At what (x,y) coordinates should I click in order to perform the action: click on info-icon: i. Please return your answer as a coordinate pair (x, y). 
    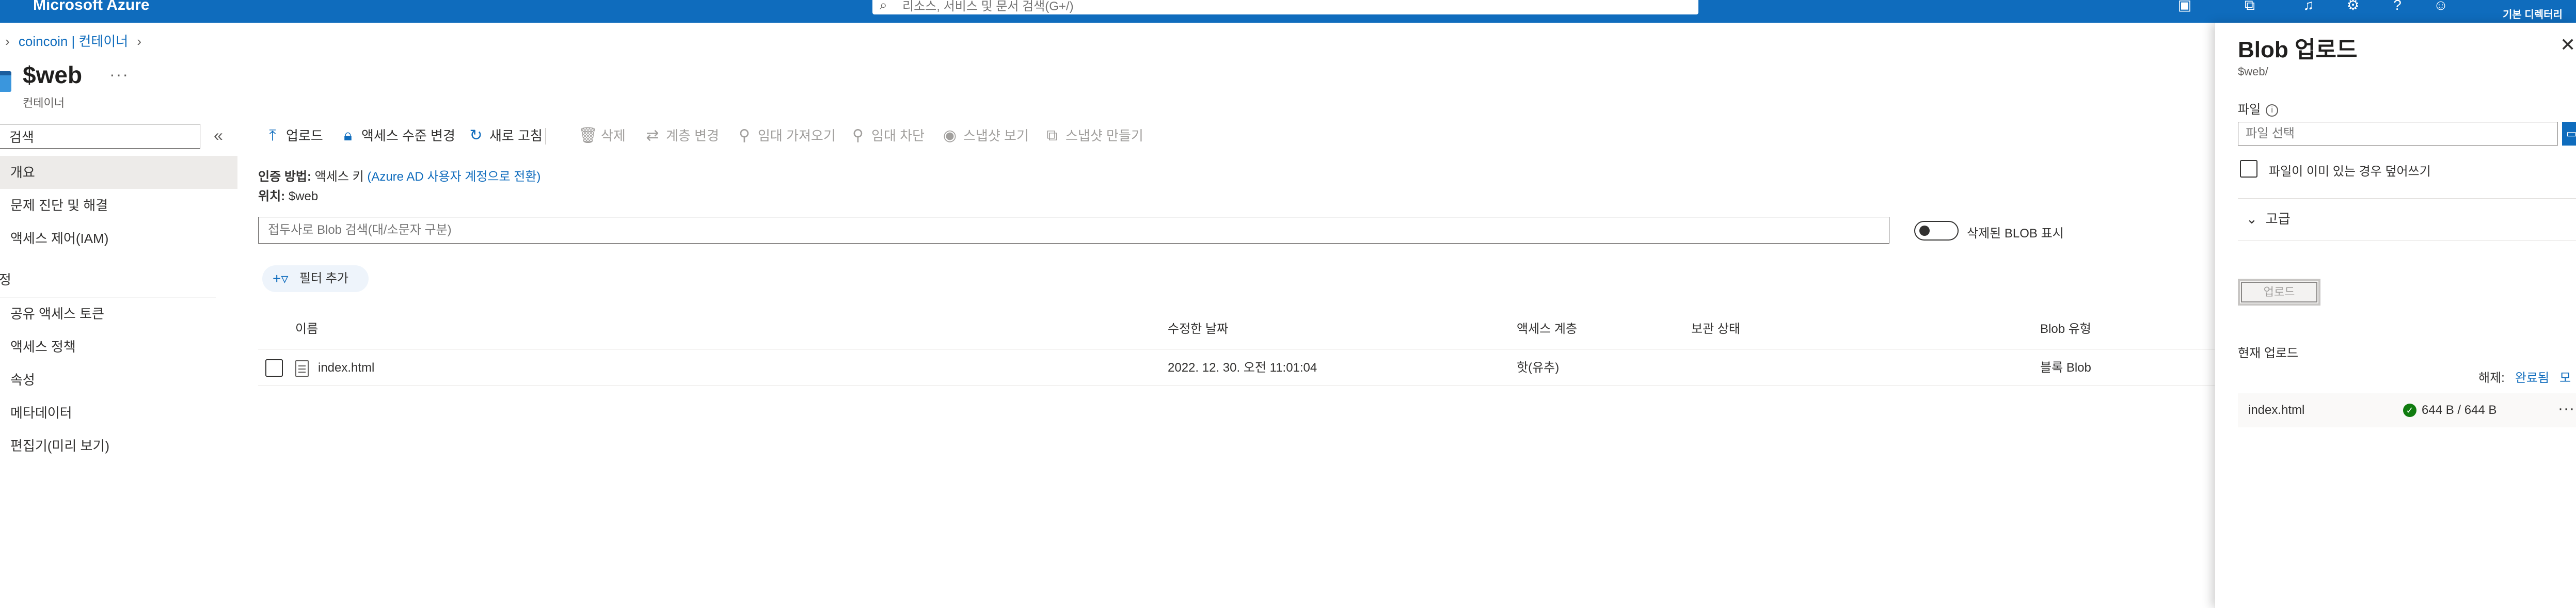
    Looking at the image, I should click on (2272, 110).